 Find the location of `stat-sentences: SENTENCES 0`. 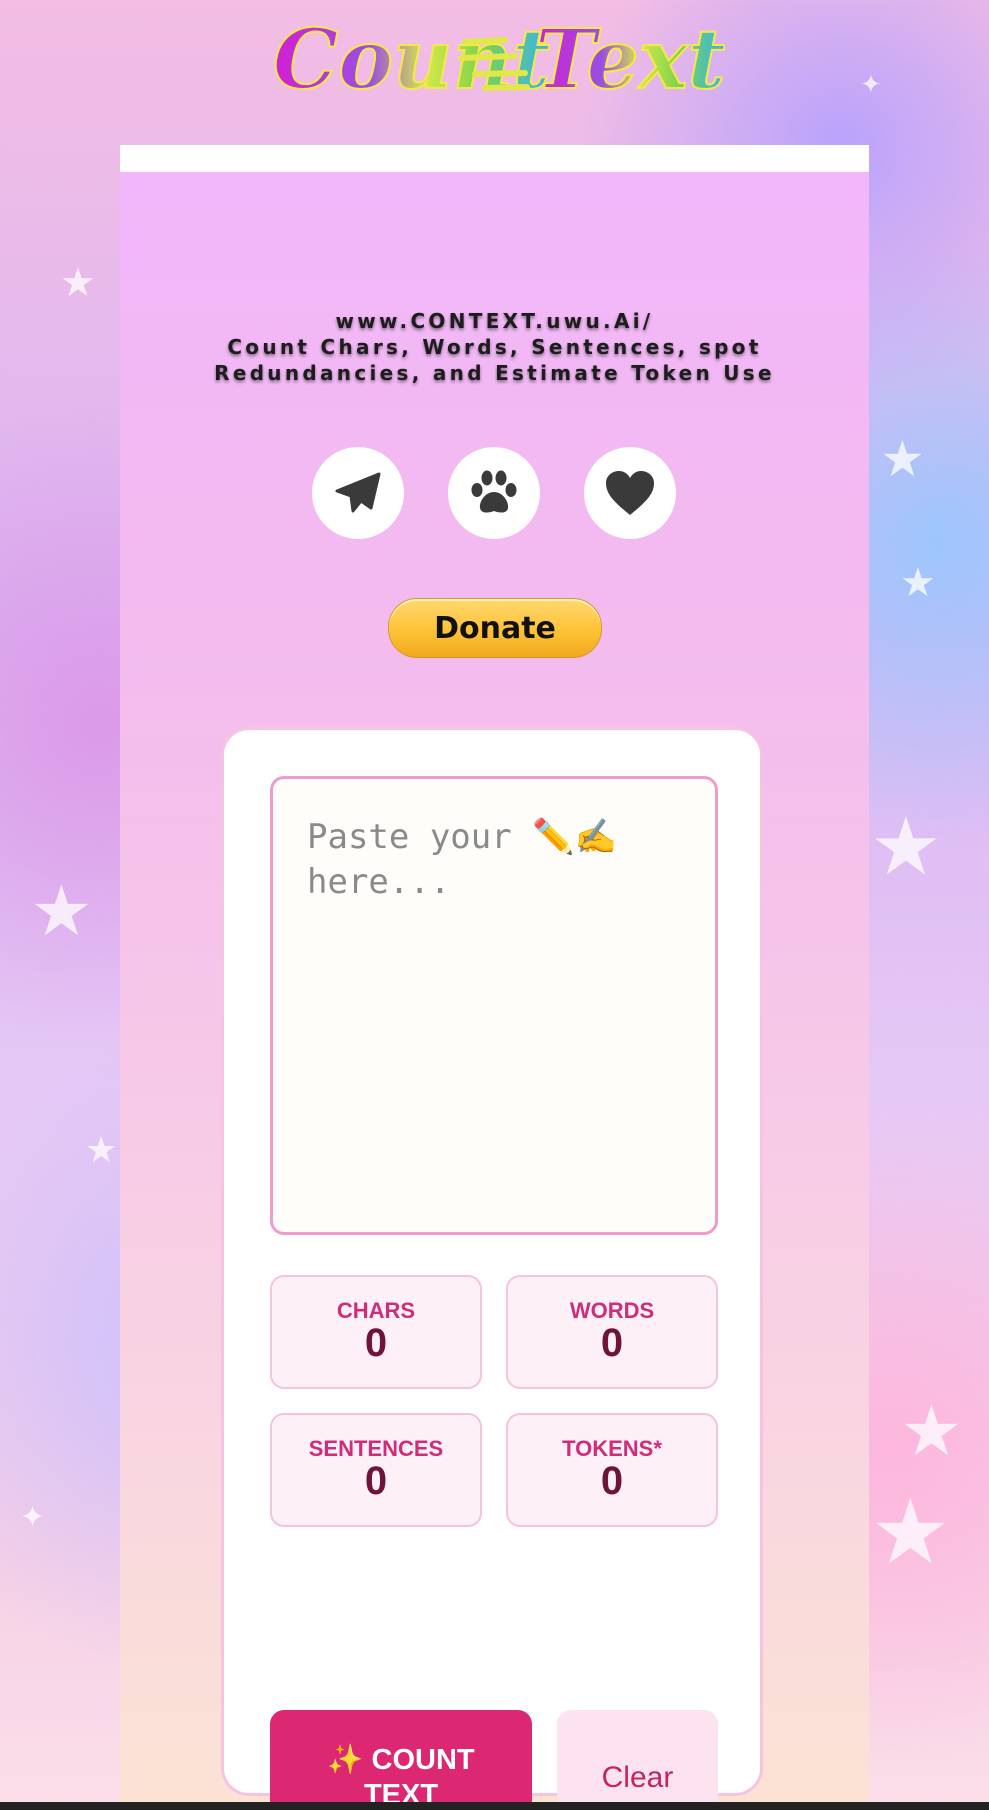

stat-sentences: SENTENCES 0 is located at coordinates (376, 1470).